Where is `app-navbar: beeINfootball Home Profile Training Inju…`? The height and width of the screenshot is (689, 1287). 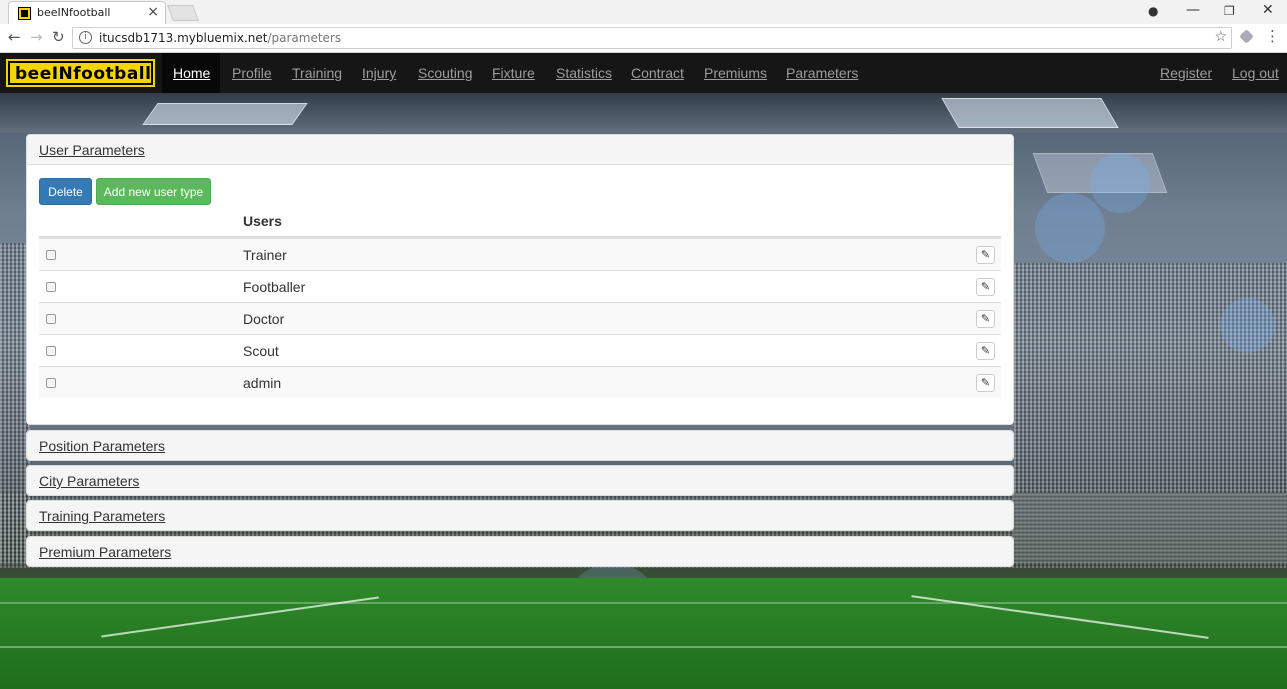 app-navbar: beeINfootball Home Profile Training Inju… is located at coordinates (643, 73).